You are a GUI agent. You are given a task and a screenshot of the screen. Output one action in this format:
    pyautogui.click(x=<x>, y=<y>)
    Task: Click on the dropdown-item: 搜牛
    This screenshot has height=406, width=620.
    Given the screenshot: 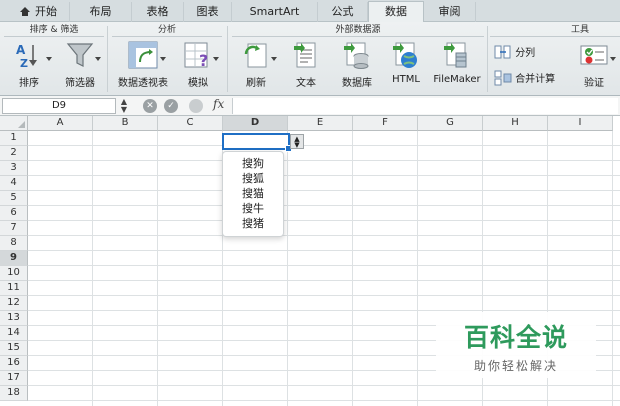 What is the action you would take?
    pyautogui.click(x=253, y=208)
    